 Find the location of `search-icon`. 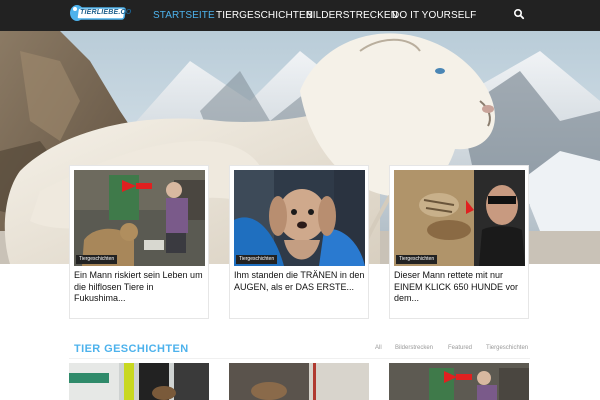

search-icon is located at coordinates (519, 14).